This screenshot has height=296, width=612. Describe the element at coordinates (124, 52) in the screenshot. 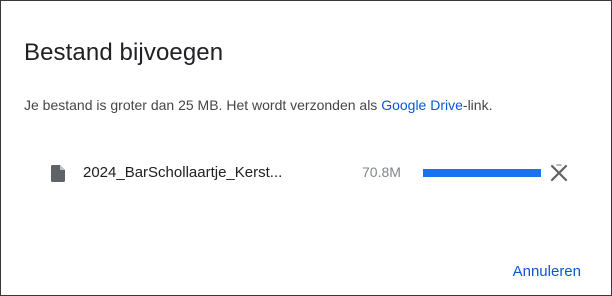

I see `dialog-title: Bestand bijvoegen` at that location.